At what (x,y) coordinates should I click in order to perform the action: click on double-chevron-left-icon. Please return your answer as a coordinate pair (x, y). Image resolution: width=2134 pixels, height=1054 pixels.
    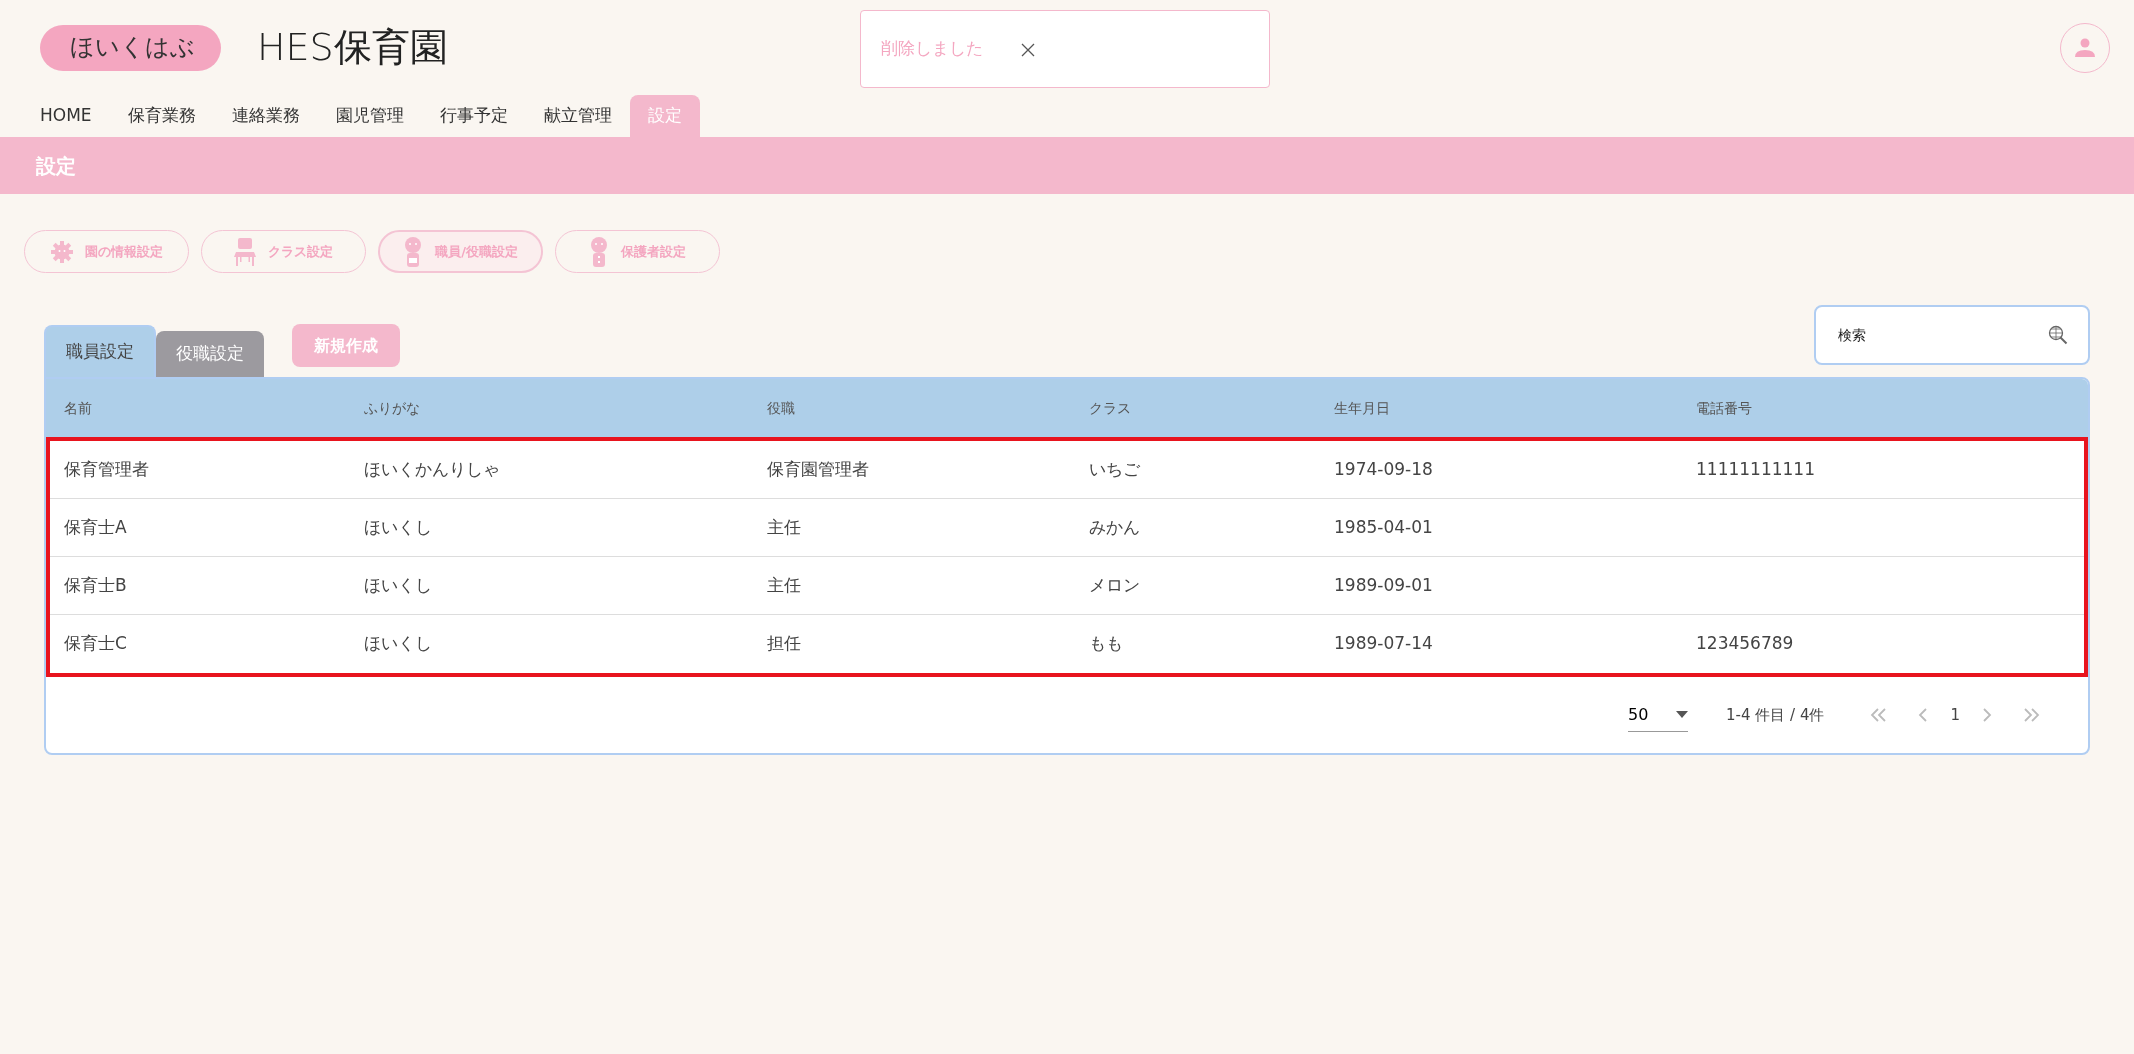
    Looking at the image, I should click on (1879, 715).